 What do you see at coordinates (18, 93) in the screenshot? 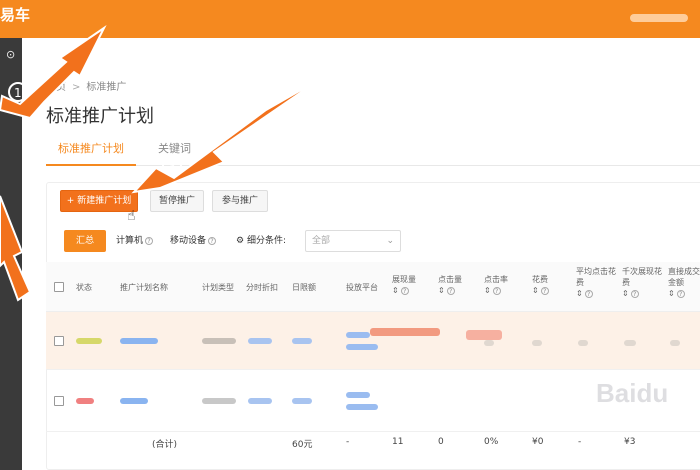
I see `annotation-label-one: 1` at bounding box center [18, 93].